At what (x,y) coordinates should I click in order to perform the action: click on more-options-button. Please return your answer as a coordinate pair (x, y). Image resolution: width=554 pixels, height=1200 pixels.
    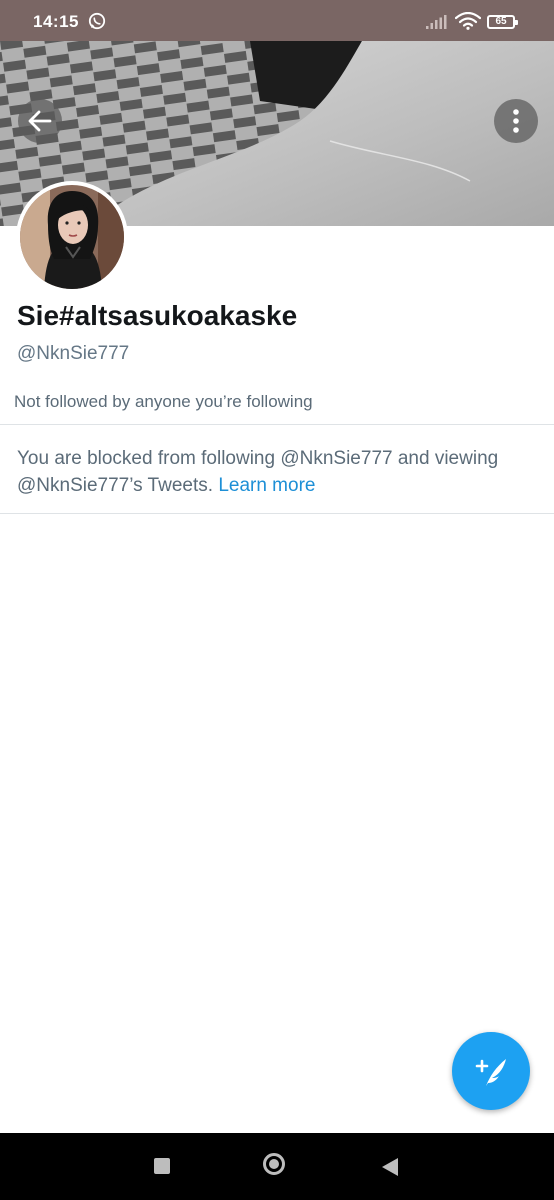
    Looking at the image, I should click on (516, 121).